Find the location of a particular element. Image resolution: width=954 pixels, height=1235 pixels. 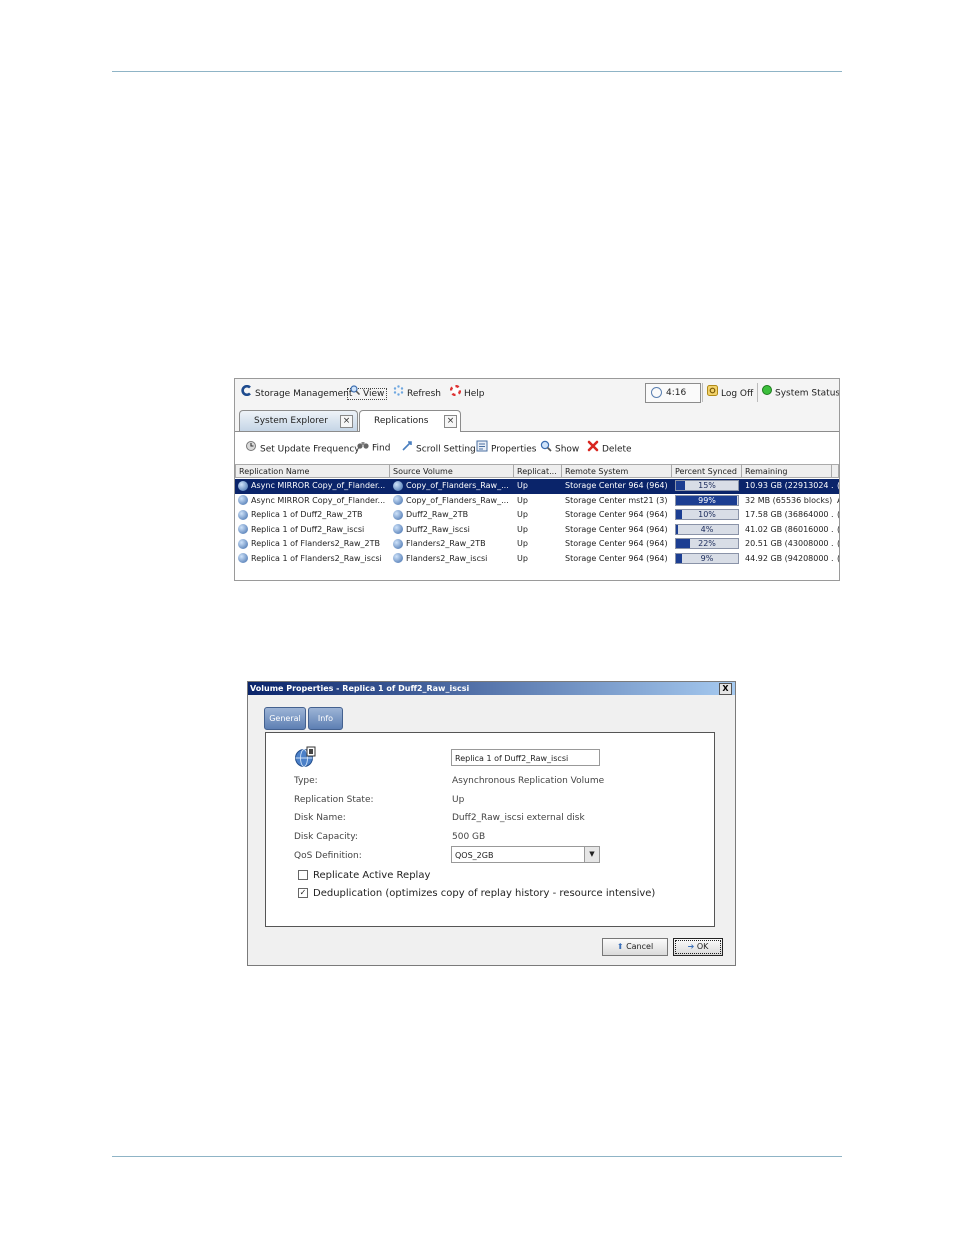

percent-synced-label: 99% is located at coordinates (707, 500).